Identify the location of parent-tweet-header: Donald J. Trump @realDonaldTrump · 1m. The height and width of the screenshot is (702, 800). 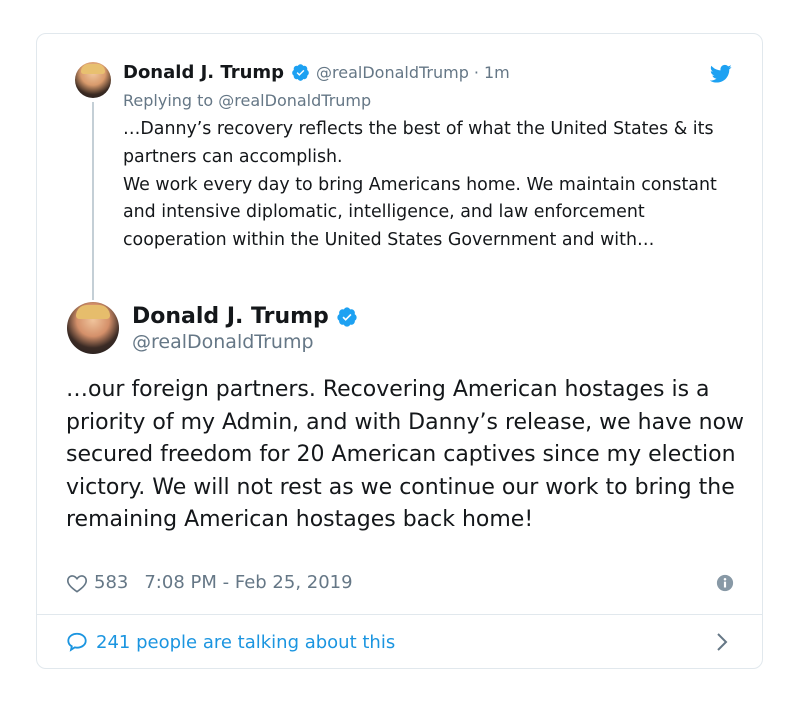
(316, 72).